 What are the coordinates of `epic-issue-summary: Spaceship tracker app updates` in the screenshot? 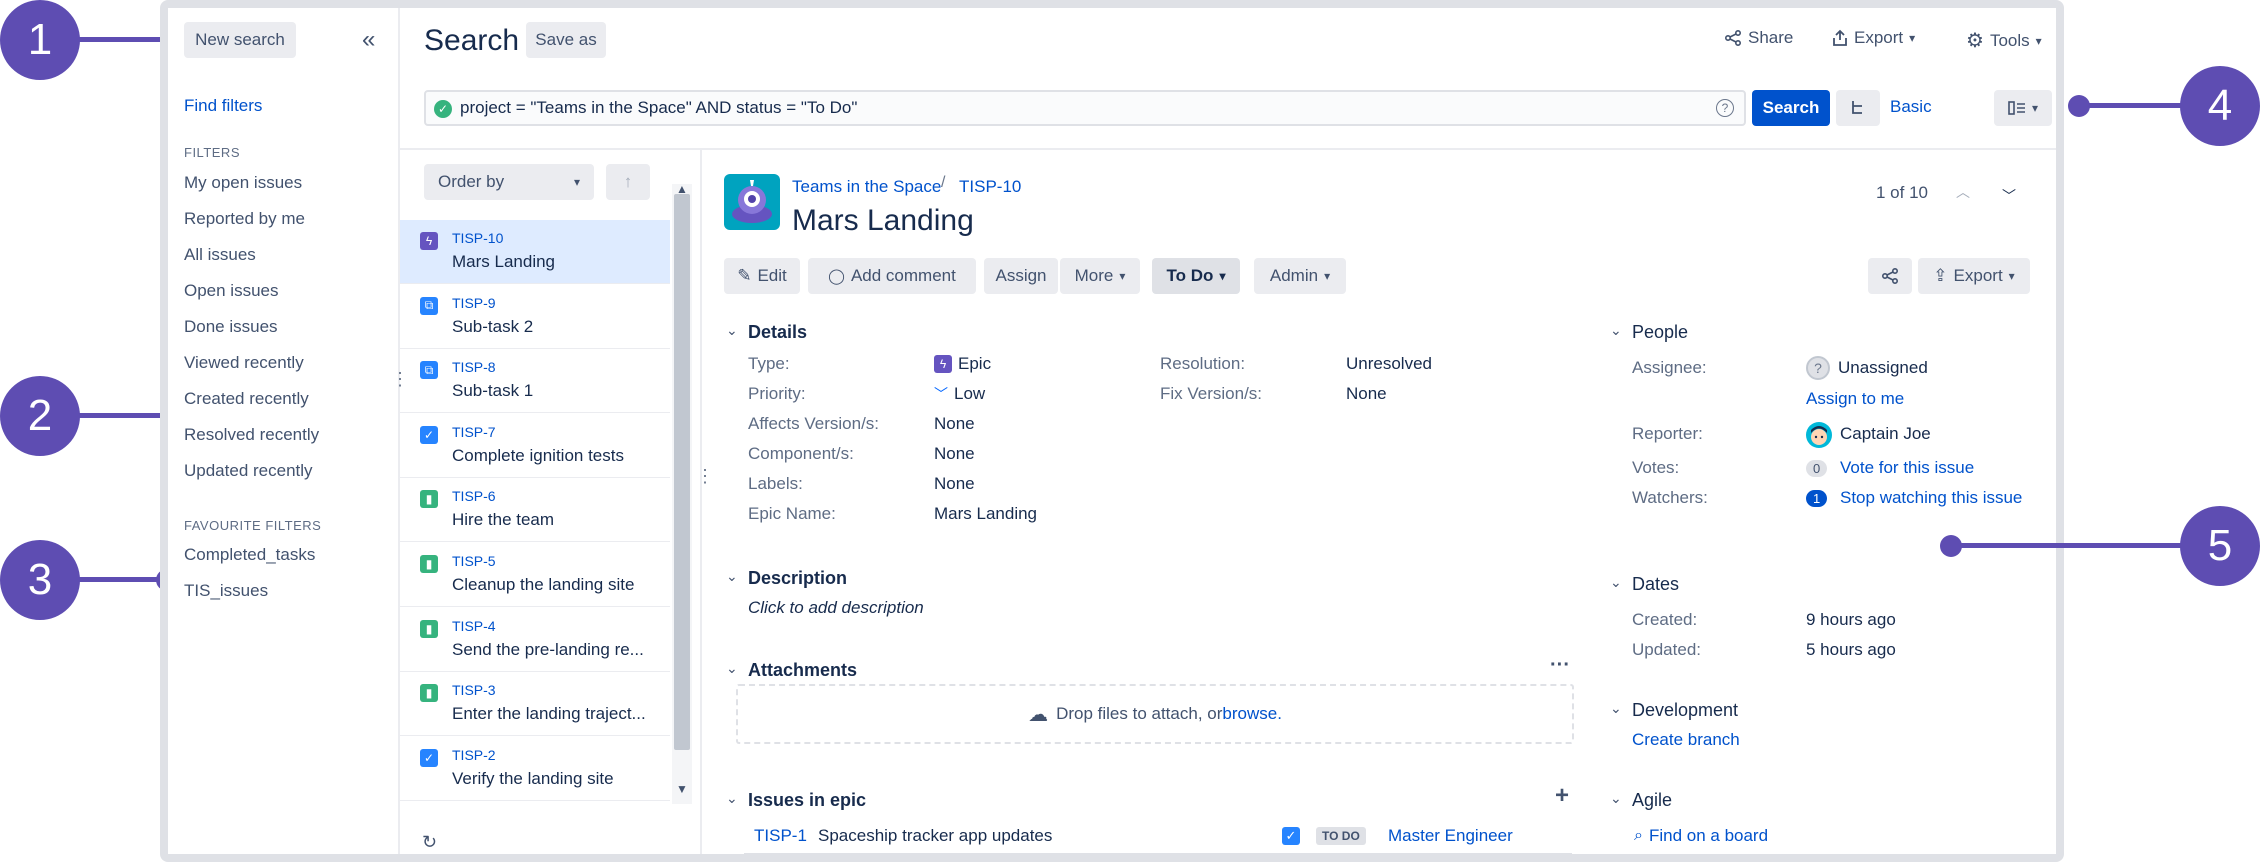 It's located at (935, 836).